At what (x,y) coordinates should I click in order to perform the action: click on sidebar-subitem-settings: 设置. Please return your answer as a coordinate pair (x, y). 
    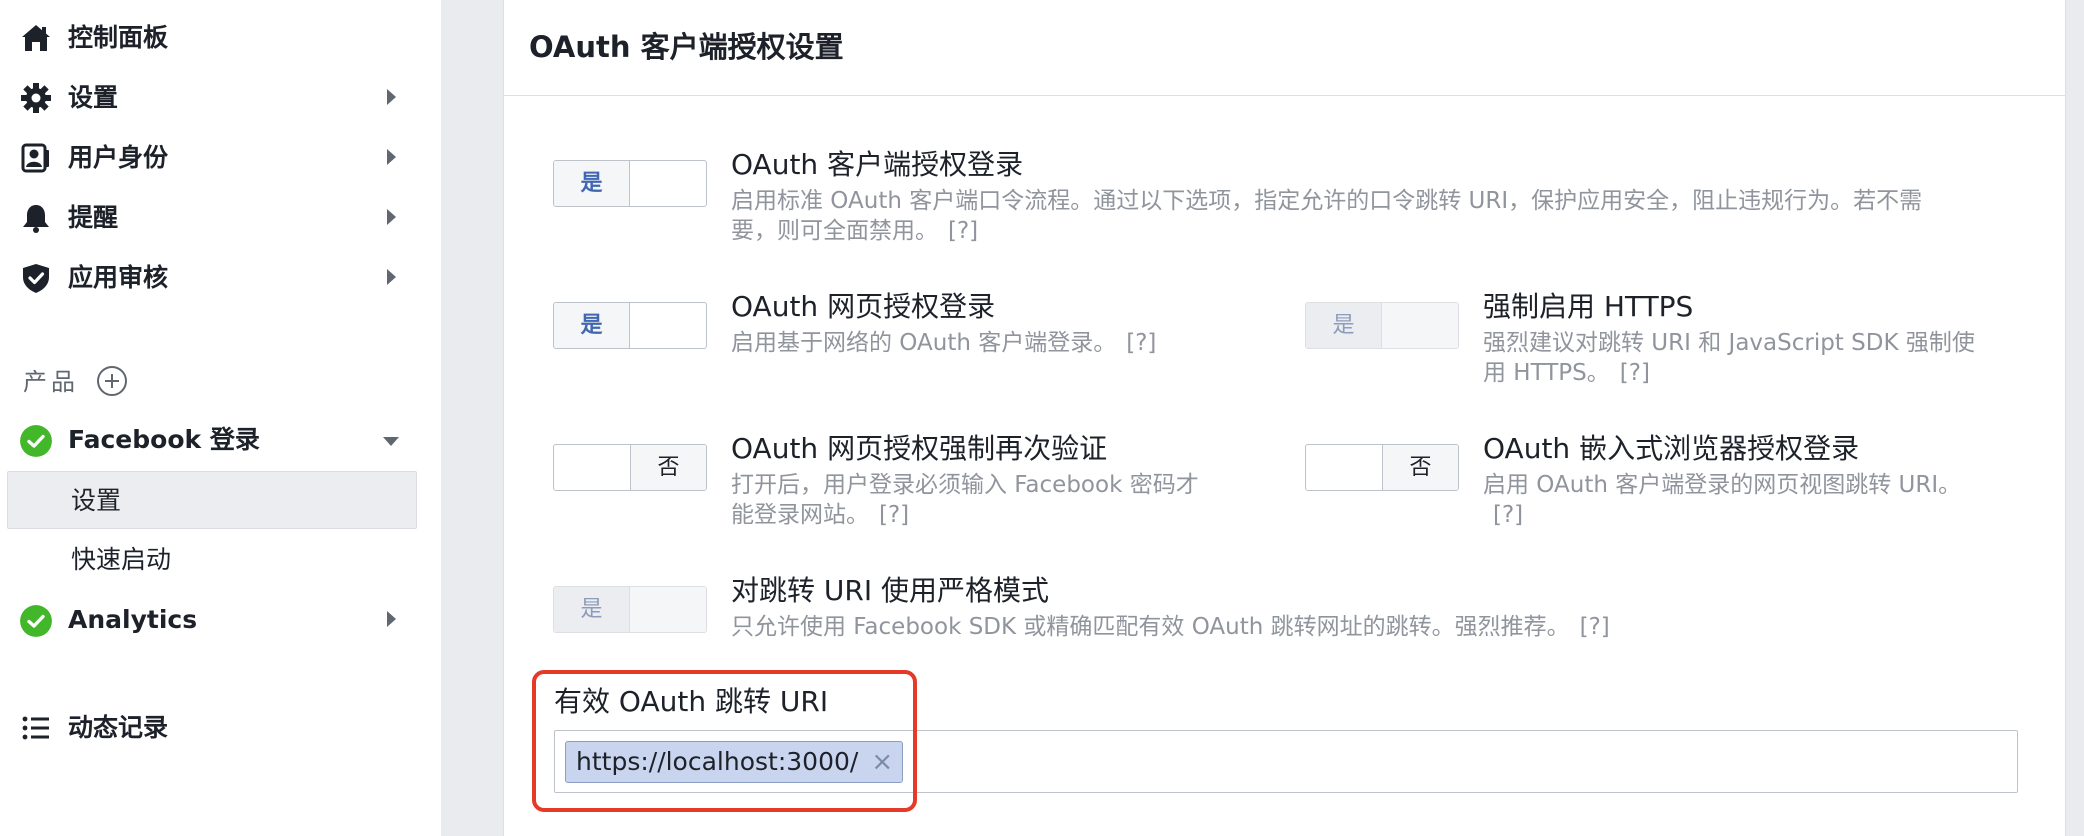
    Looking at the image, I should click on (212, 500).